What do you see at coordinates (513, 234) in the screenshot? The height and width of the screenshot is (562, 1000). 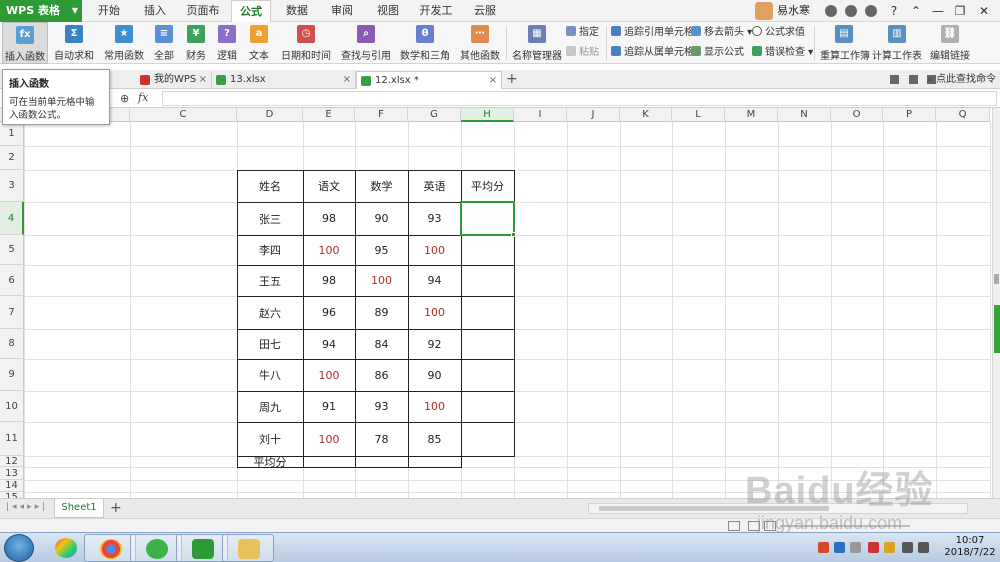 I see `fill-handle` at bounding box center [513, 234].